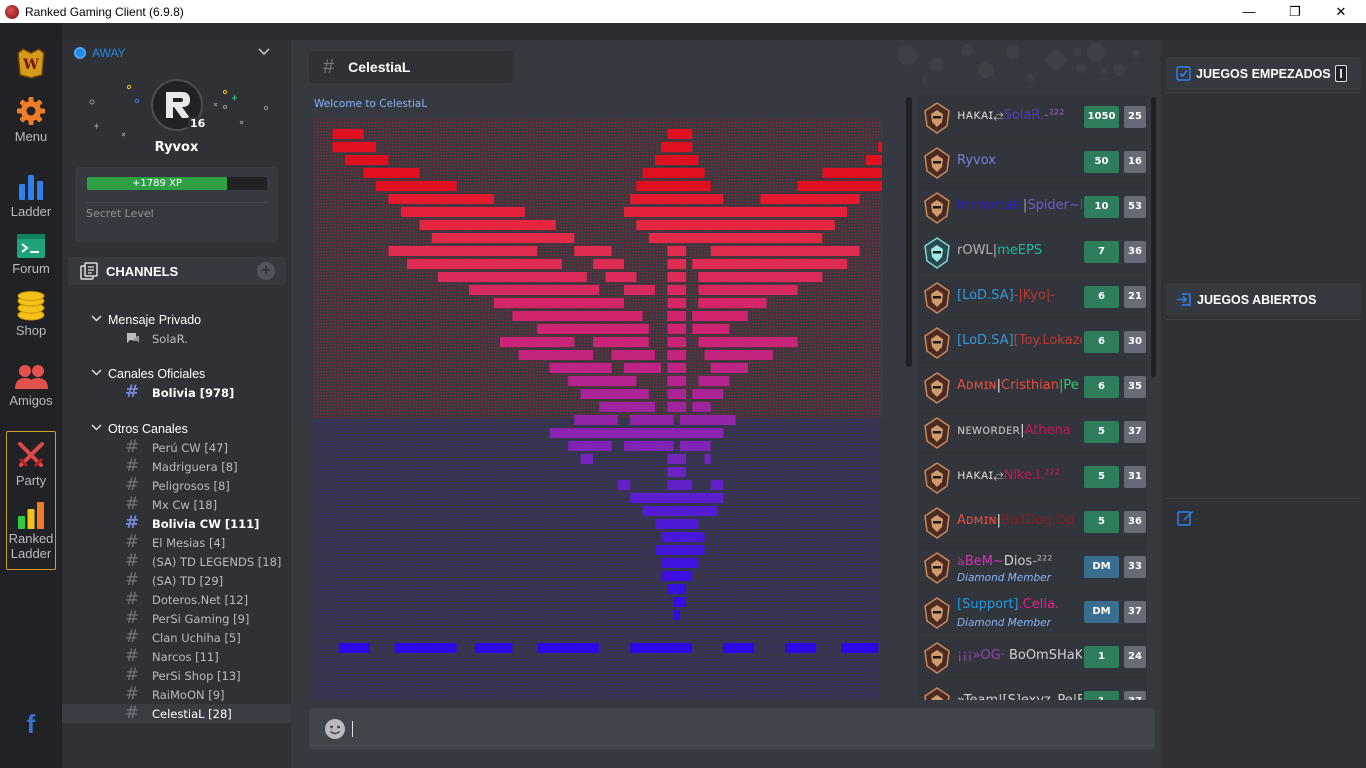 This screenshot has width=1366, height=768. I want to click on bar-chart-icon, so click(31, 187).